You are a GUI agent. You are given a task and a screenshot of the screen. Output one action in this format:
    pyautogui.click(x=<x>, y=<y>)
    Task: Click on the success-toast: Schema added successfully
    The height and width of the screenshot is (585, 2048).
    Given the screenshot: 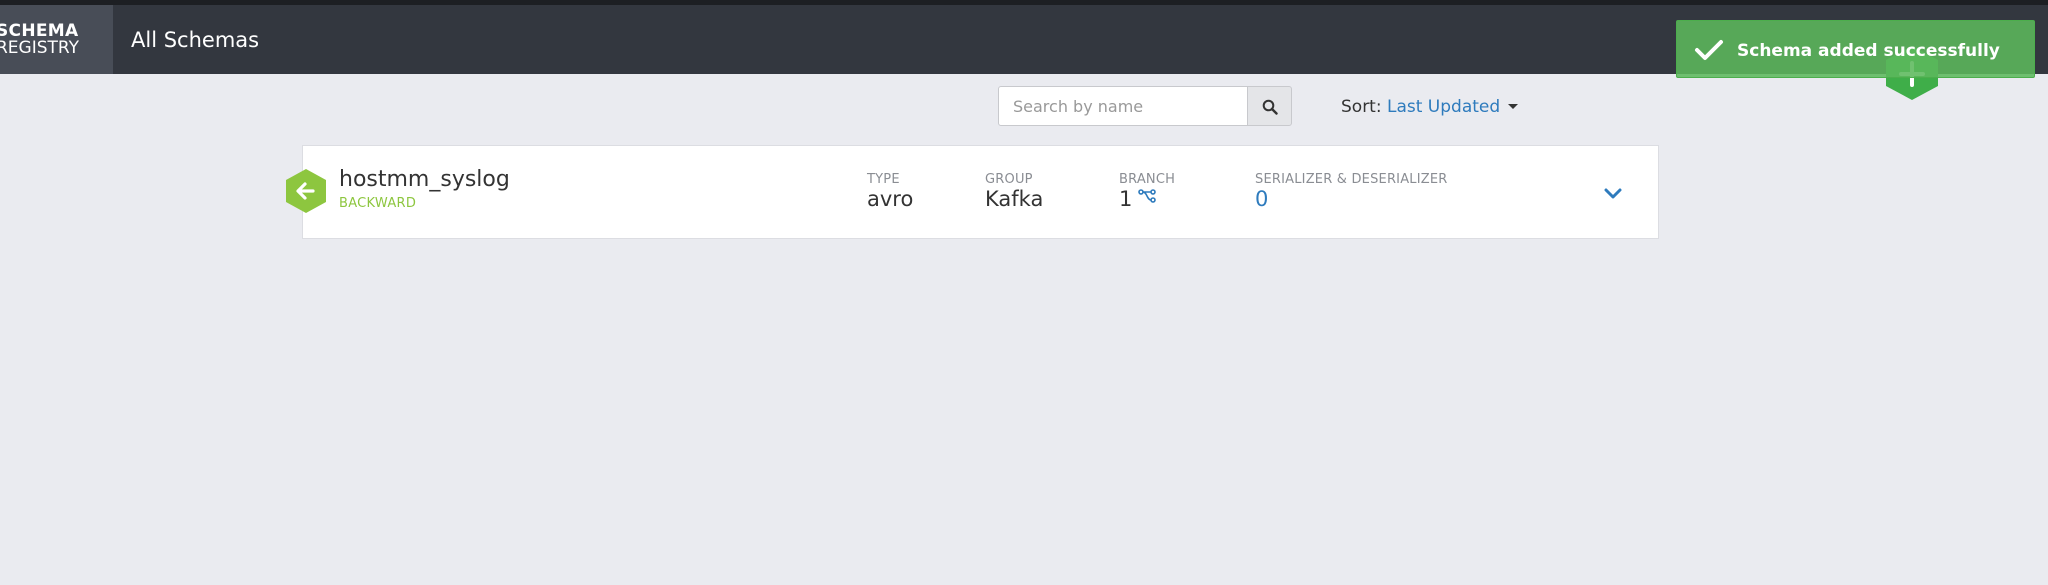 What is the action you would take?
    pyautogui.click(x=1855, y=49)
    